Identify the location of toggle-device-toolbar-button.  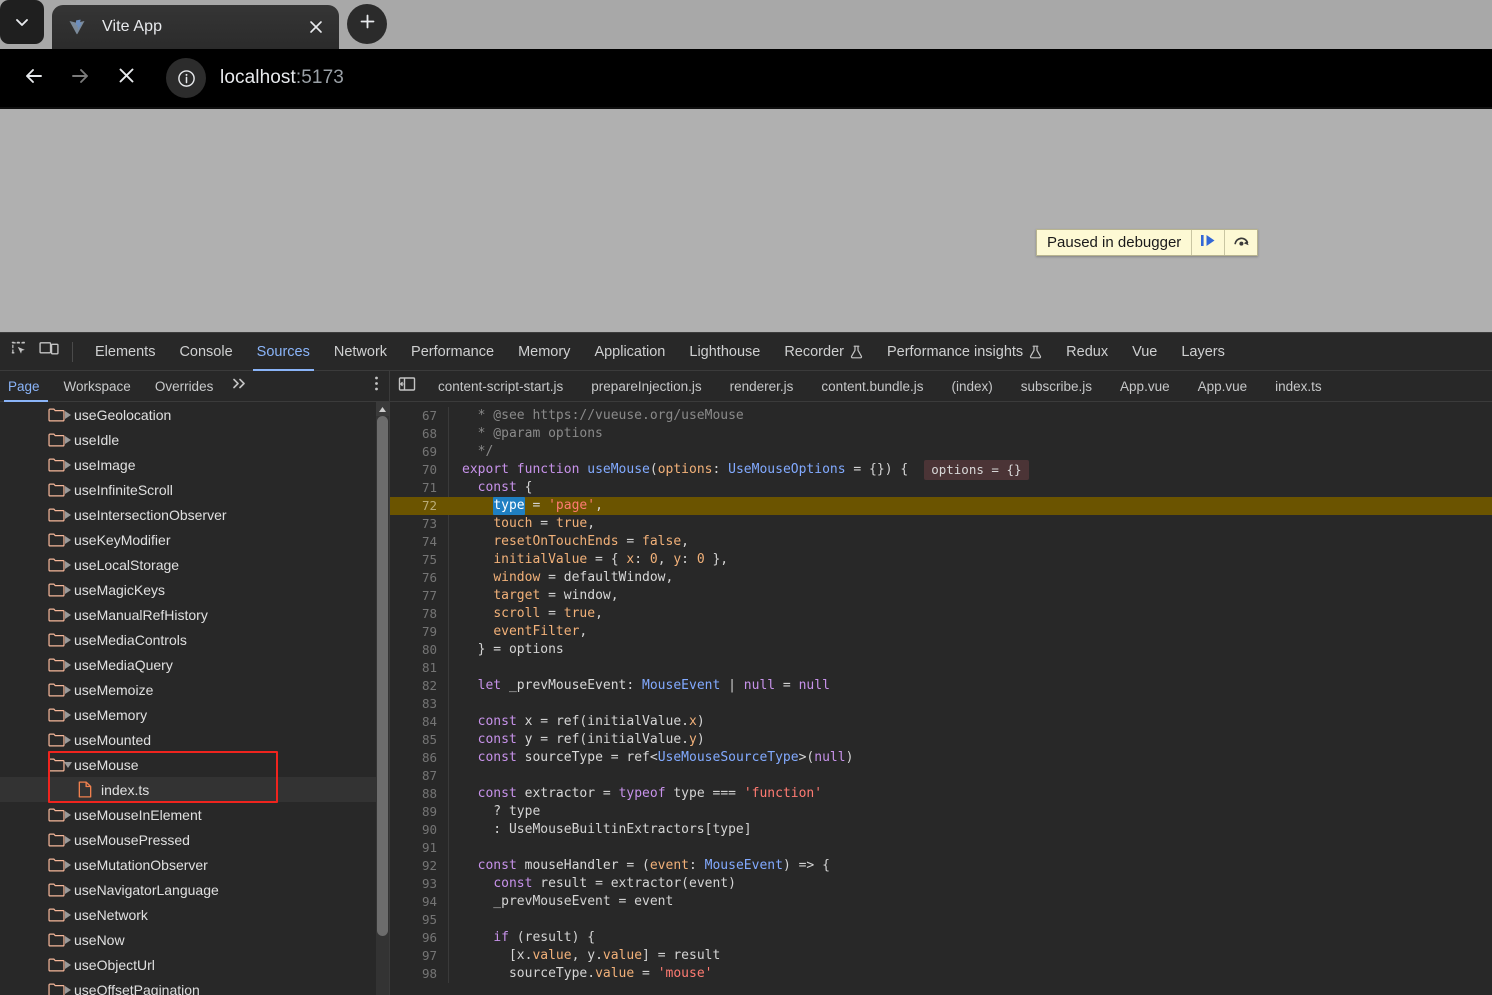
(49, 352).